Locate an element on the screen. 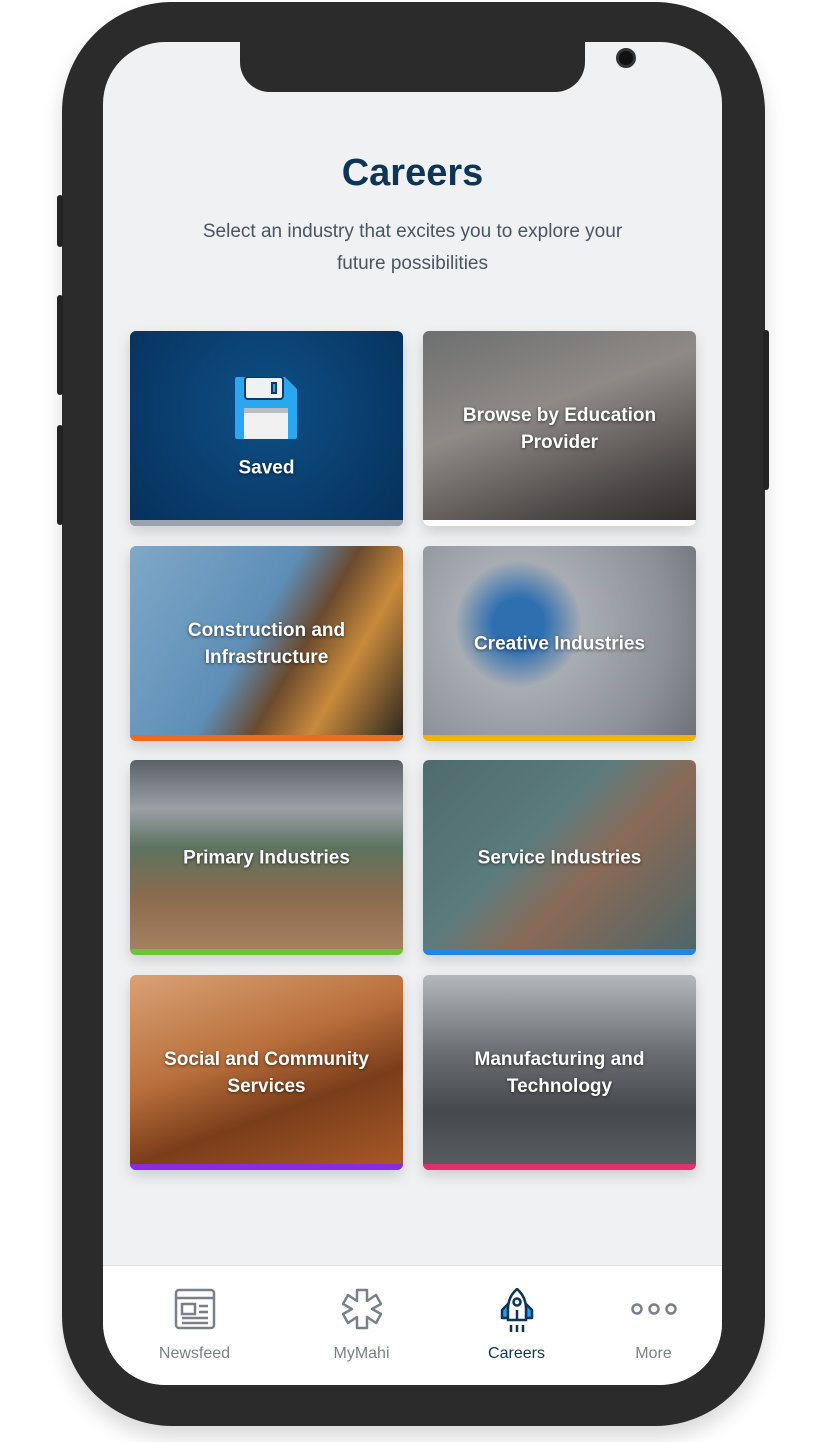 This screenshot has height=1442, width=820. volume-up-button is located at coordinates (60, 345).